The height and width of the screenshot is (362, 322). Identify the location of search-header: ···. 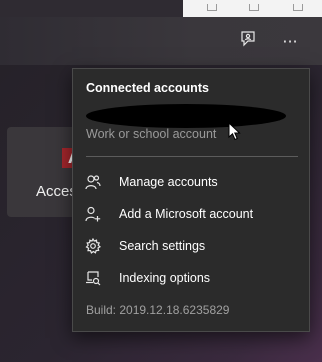
(161, 41).